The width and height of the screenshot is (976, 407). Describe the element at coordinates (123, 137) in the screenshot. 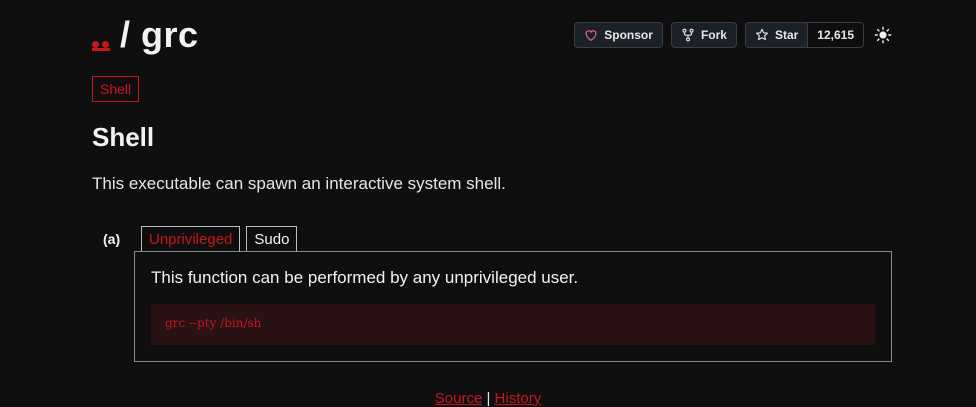

I see `section-title: Shell` at that location.